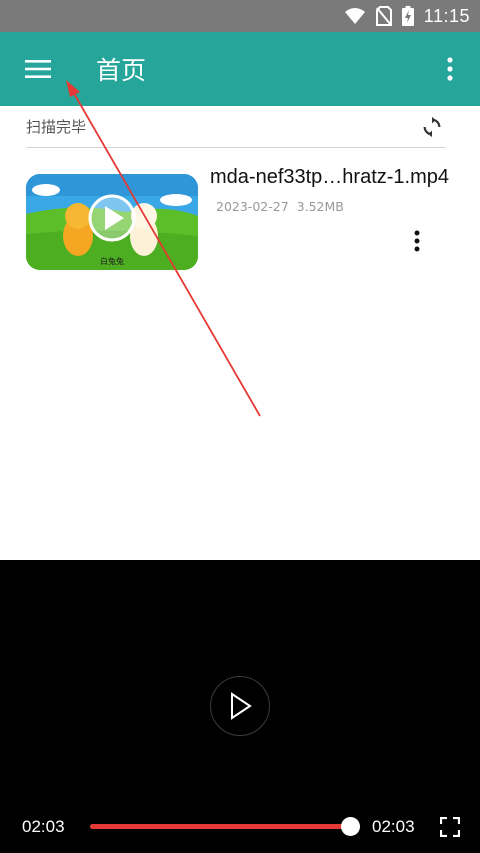 The image size is (480, 853). What do you see at coordinates (330, 177) in the screenshot?
I see `video-file-name: mda-nef33tp…hratz-1.mp4` at bounding box center [330, 177].